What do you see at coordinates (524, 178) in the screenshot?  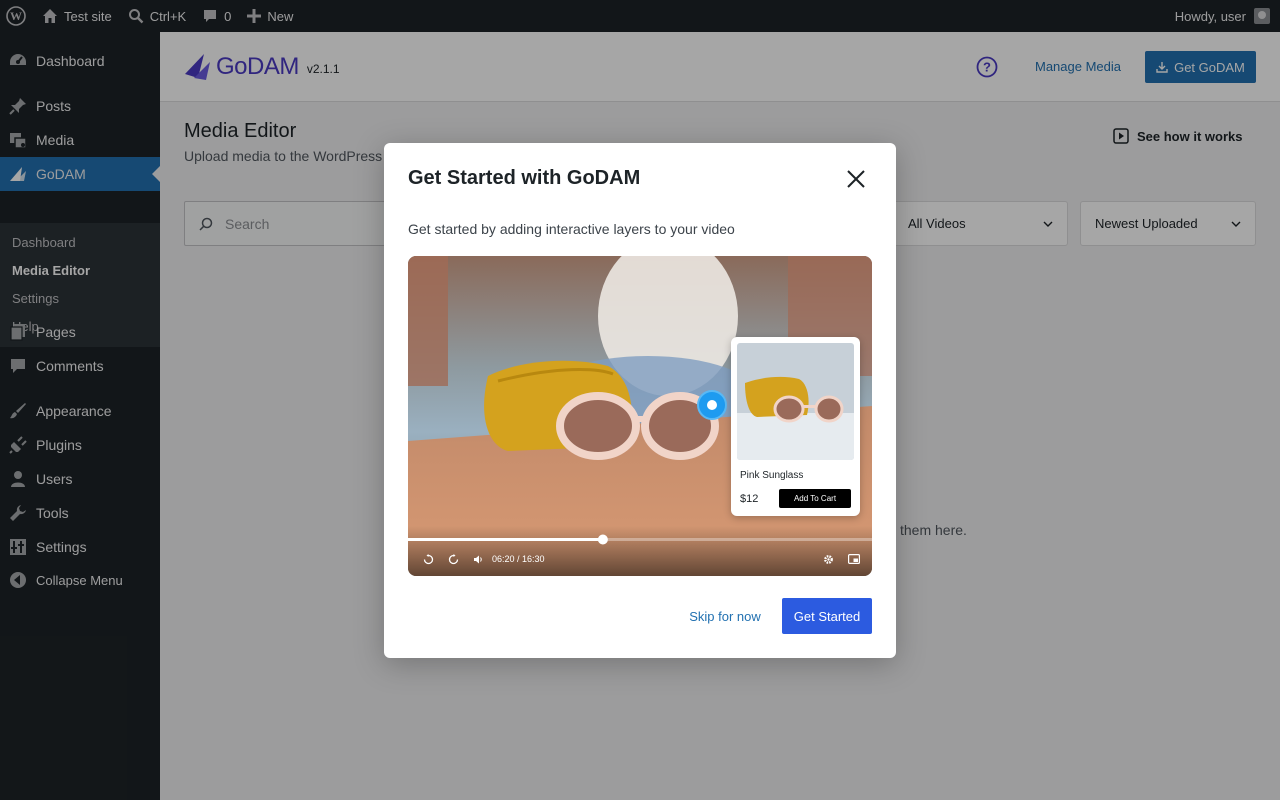 I see `modal-title: Get Started with GoDAM` at bounding box center [524, 178].